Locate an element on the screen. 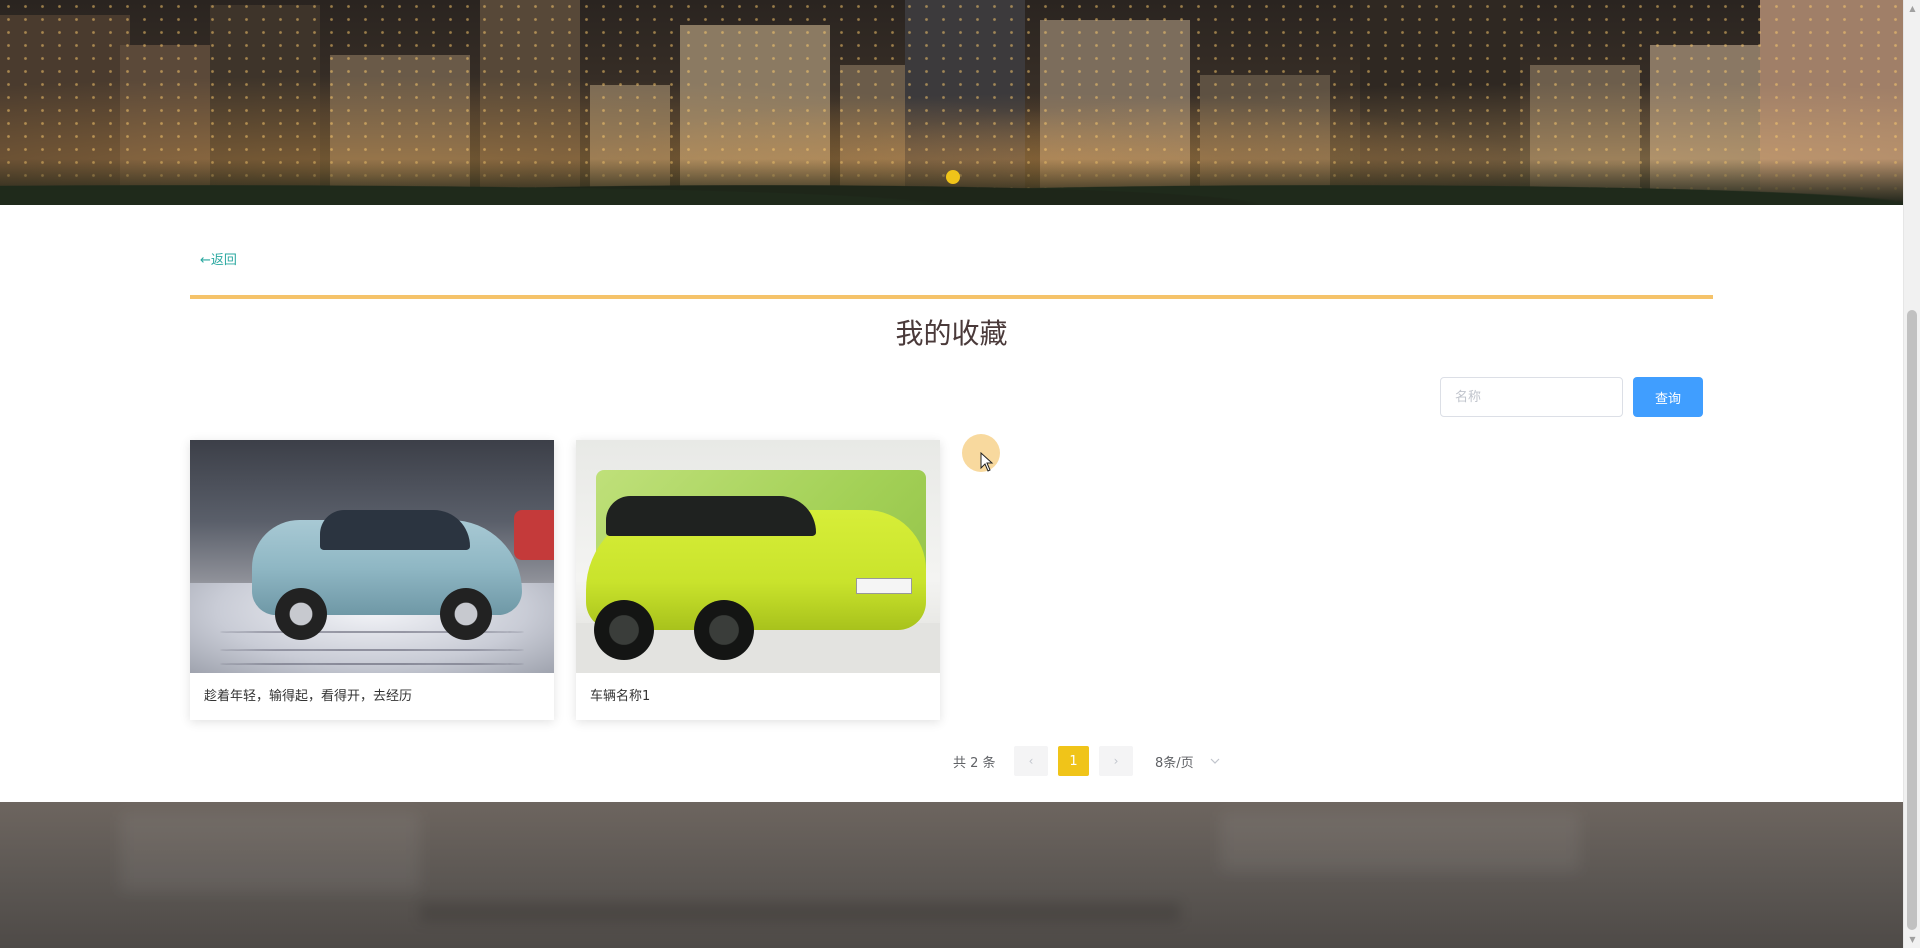 The image size is (1920, 948). pagination-next-button: › is located at coordinates (1116, 761).